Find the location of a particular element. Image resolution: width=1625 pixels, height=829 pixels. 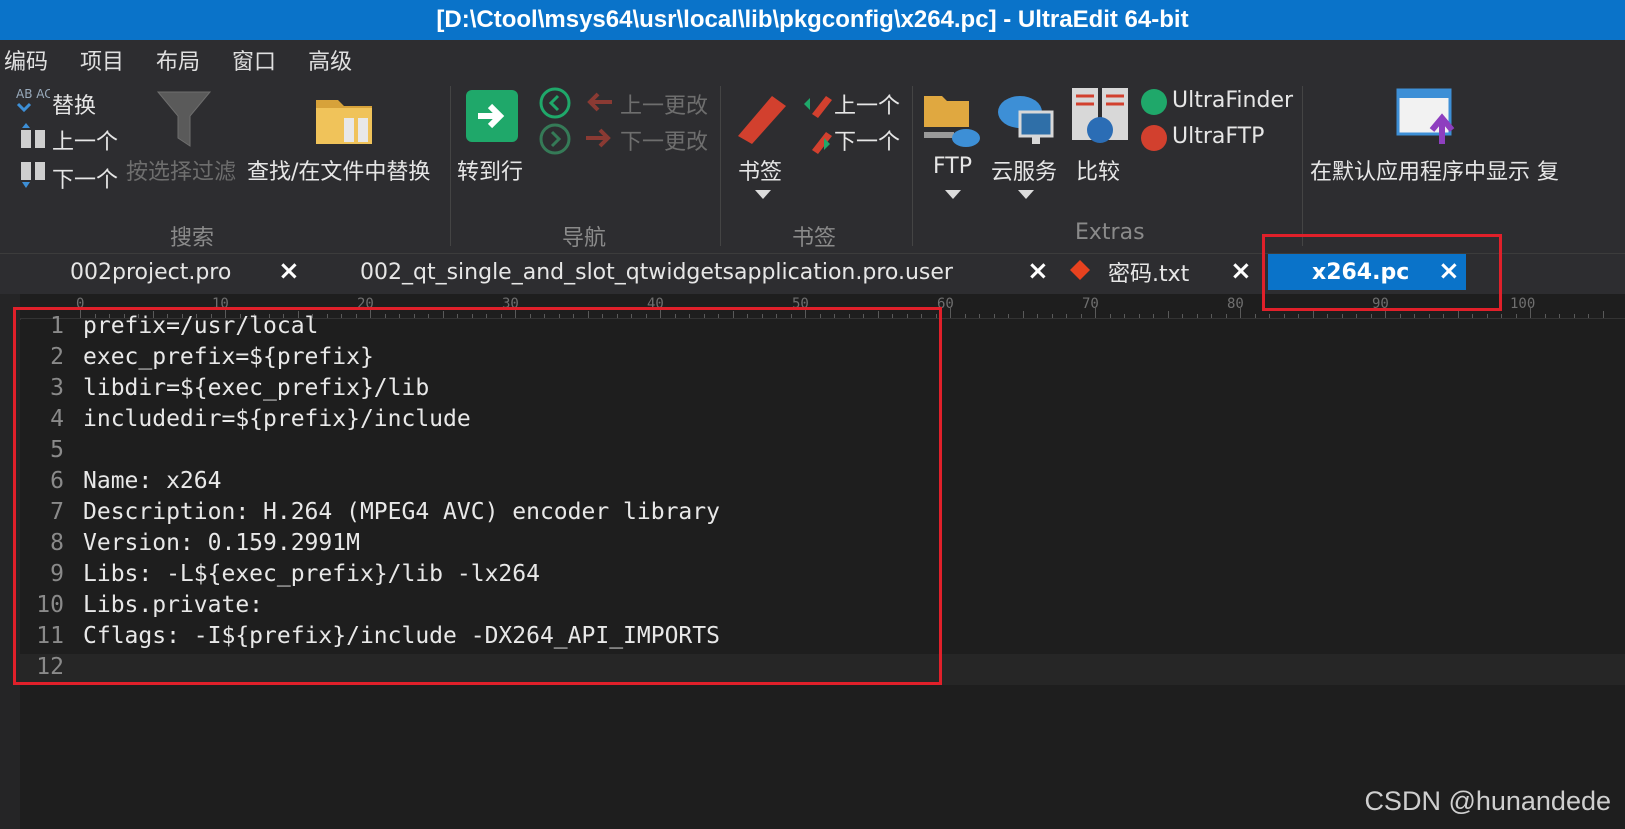

modified-diamond-icon is located at coordinates (1080, 270).